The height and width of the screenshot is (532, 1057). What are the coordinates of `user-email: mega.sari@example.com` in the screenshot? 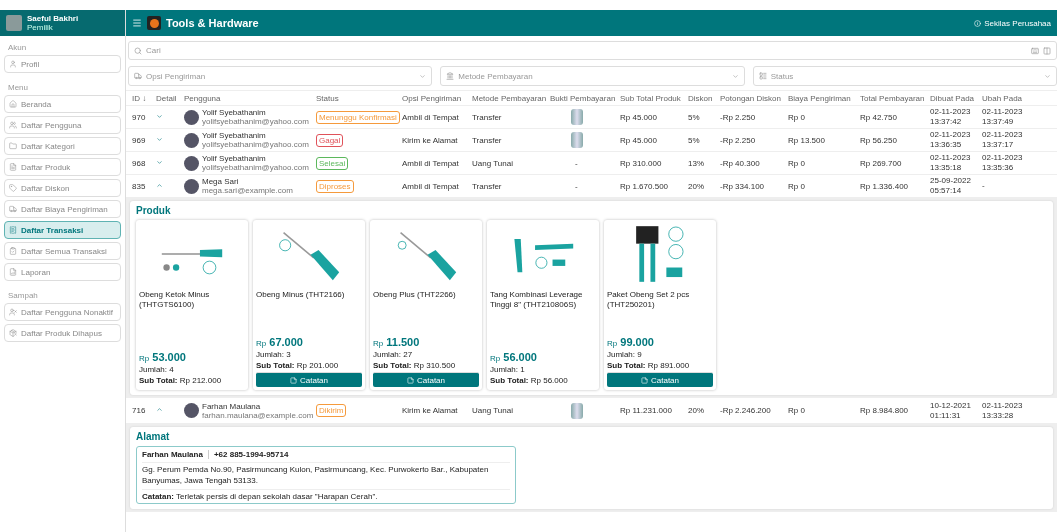 It's located at (247, 190).